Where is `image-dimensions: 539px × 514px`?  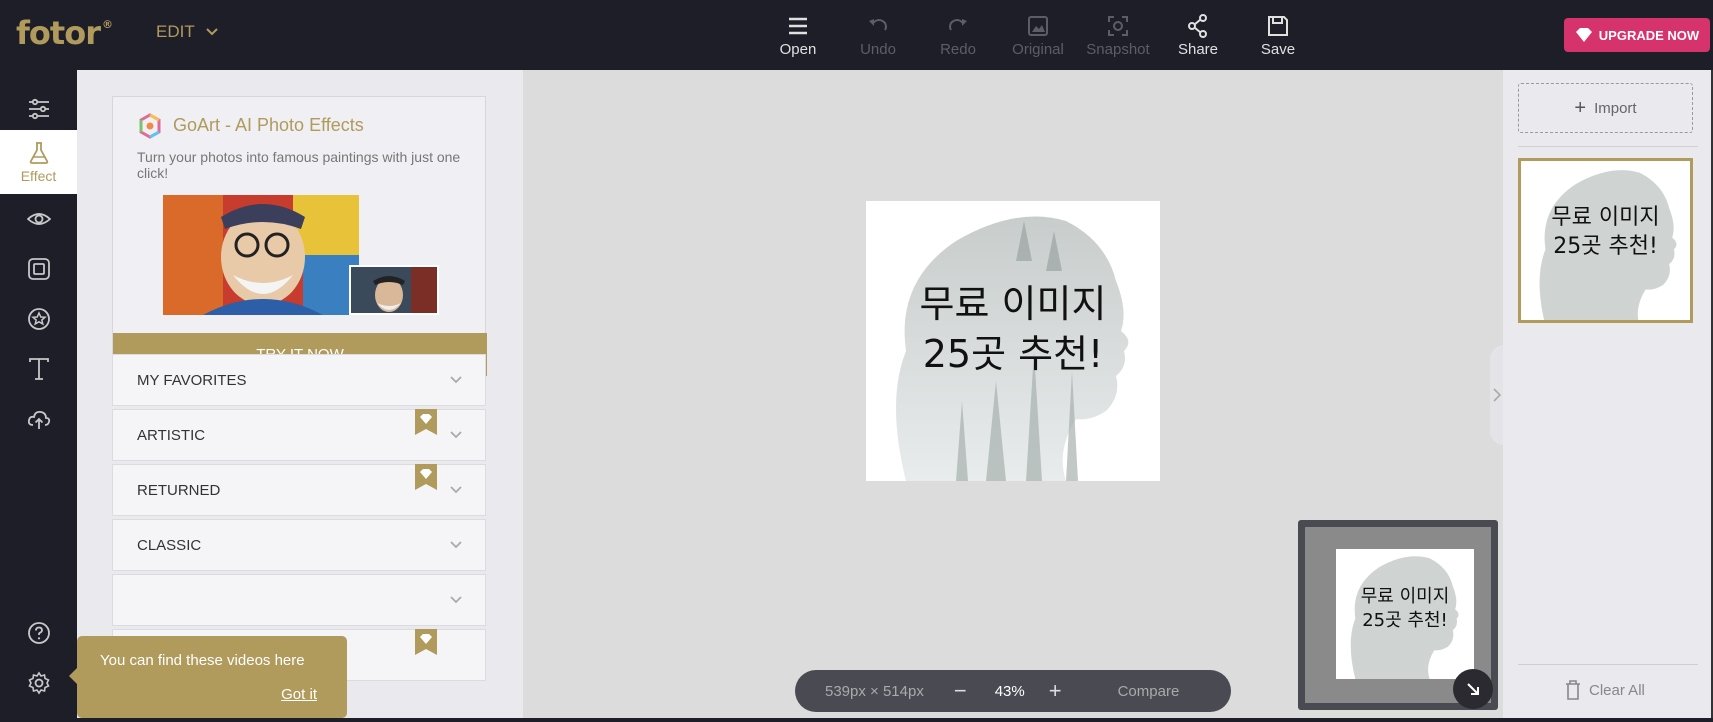 image-dimensions: 539px × 514px is located at coordinates (874, 691).